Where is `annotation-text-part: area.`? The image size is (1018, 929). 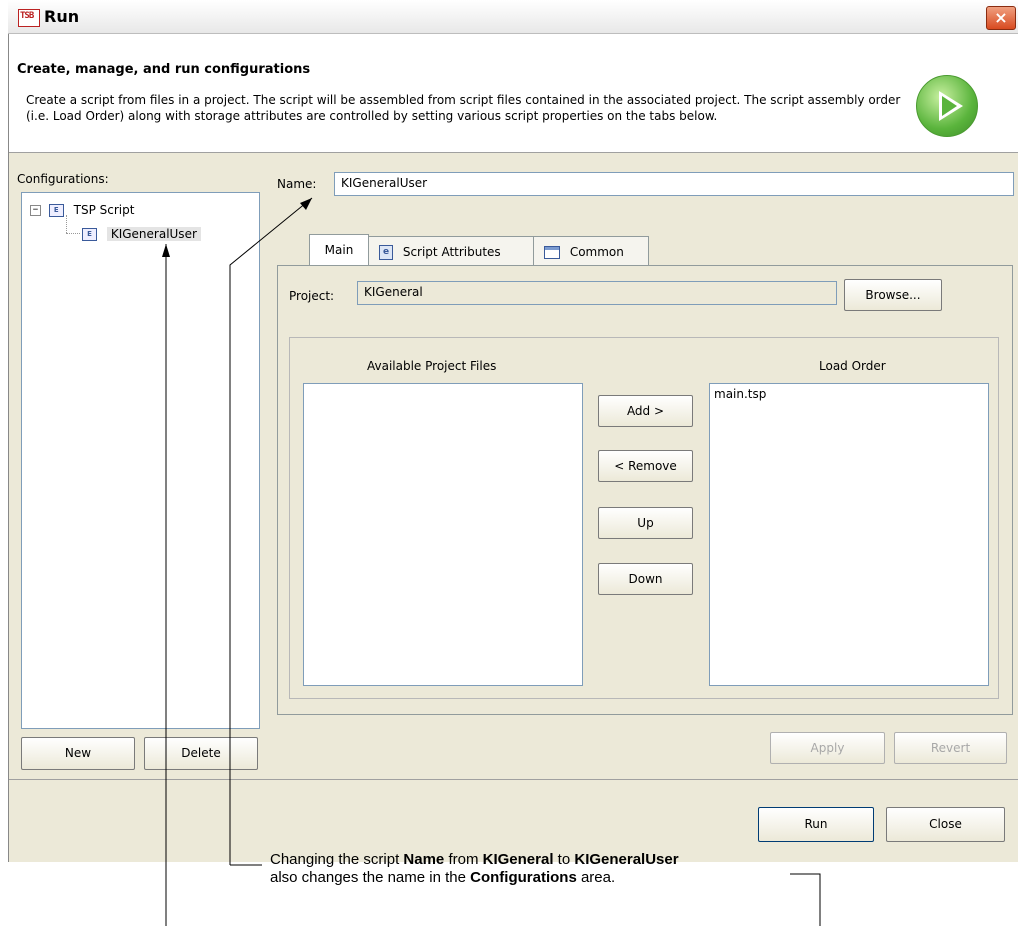 annotation-text-part: area. is located at coordinates (596, 877).